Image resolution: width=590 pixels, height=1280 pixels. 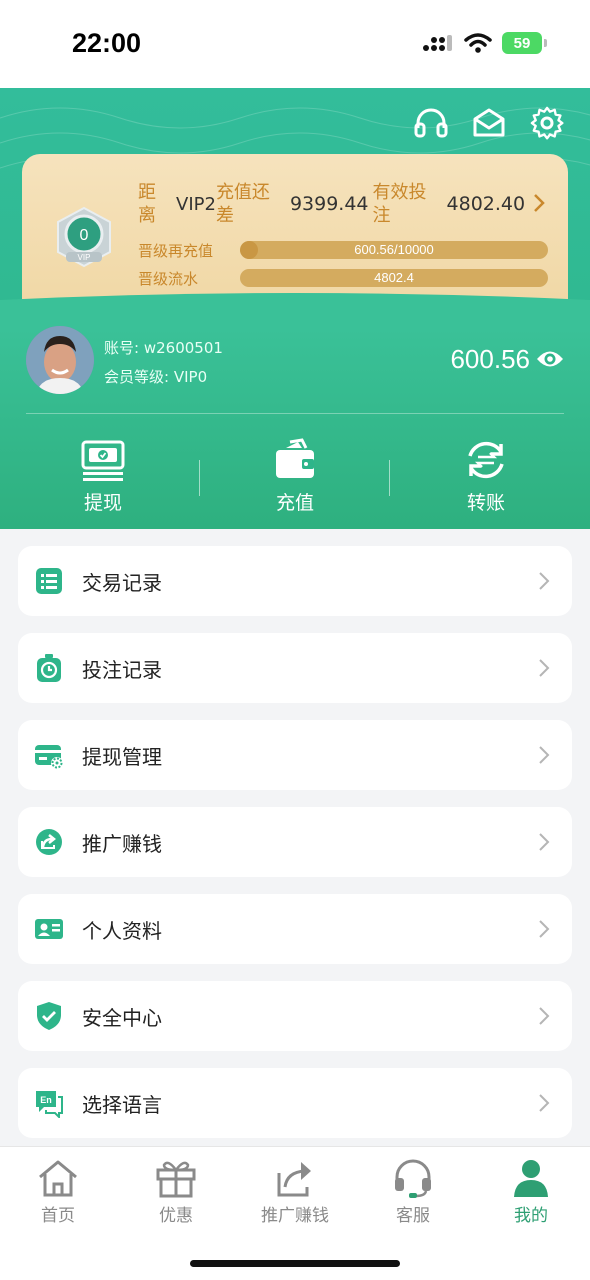 I want to click on recharge-remaining-label: 充值还差, so click(x=242, y=204).